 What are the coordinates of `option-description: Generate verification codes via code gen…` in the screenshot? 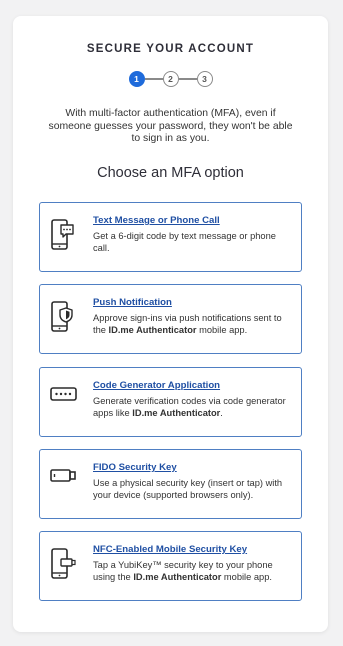 It's located at (189, 407).